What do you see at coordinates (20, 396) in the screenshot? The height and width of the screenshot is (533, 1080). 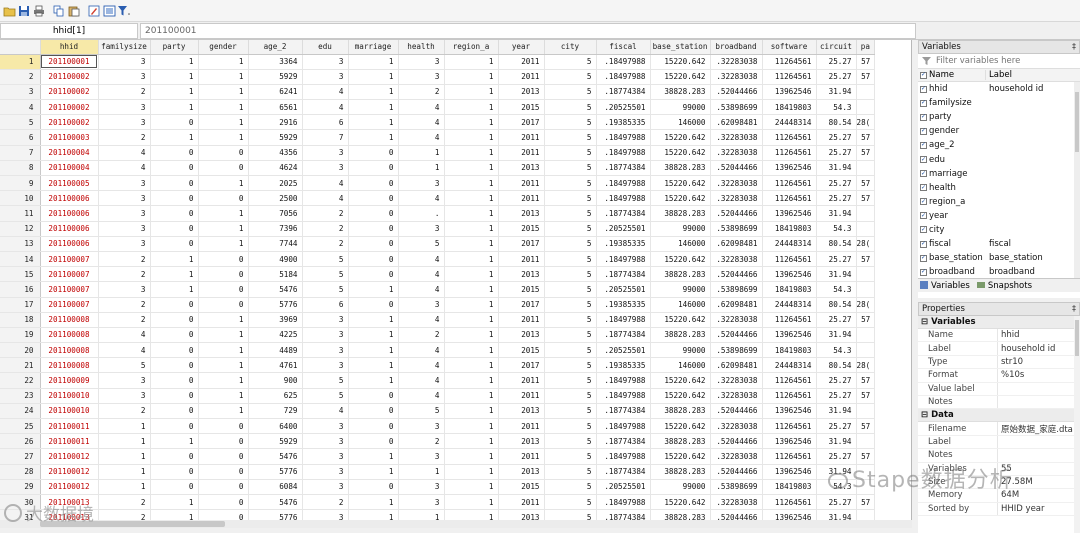 I see `row-number: 23` at bounding box center [20, 396].